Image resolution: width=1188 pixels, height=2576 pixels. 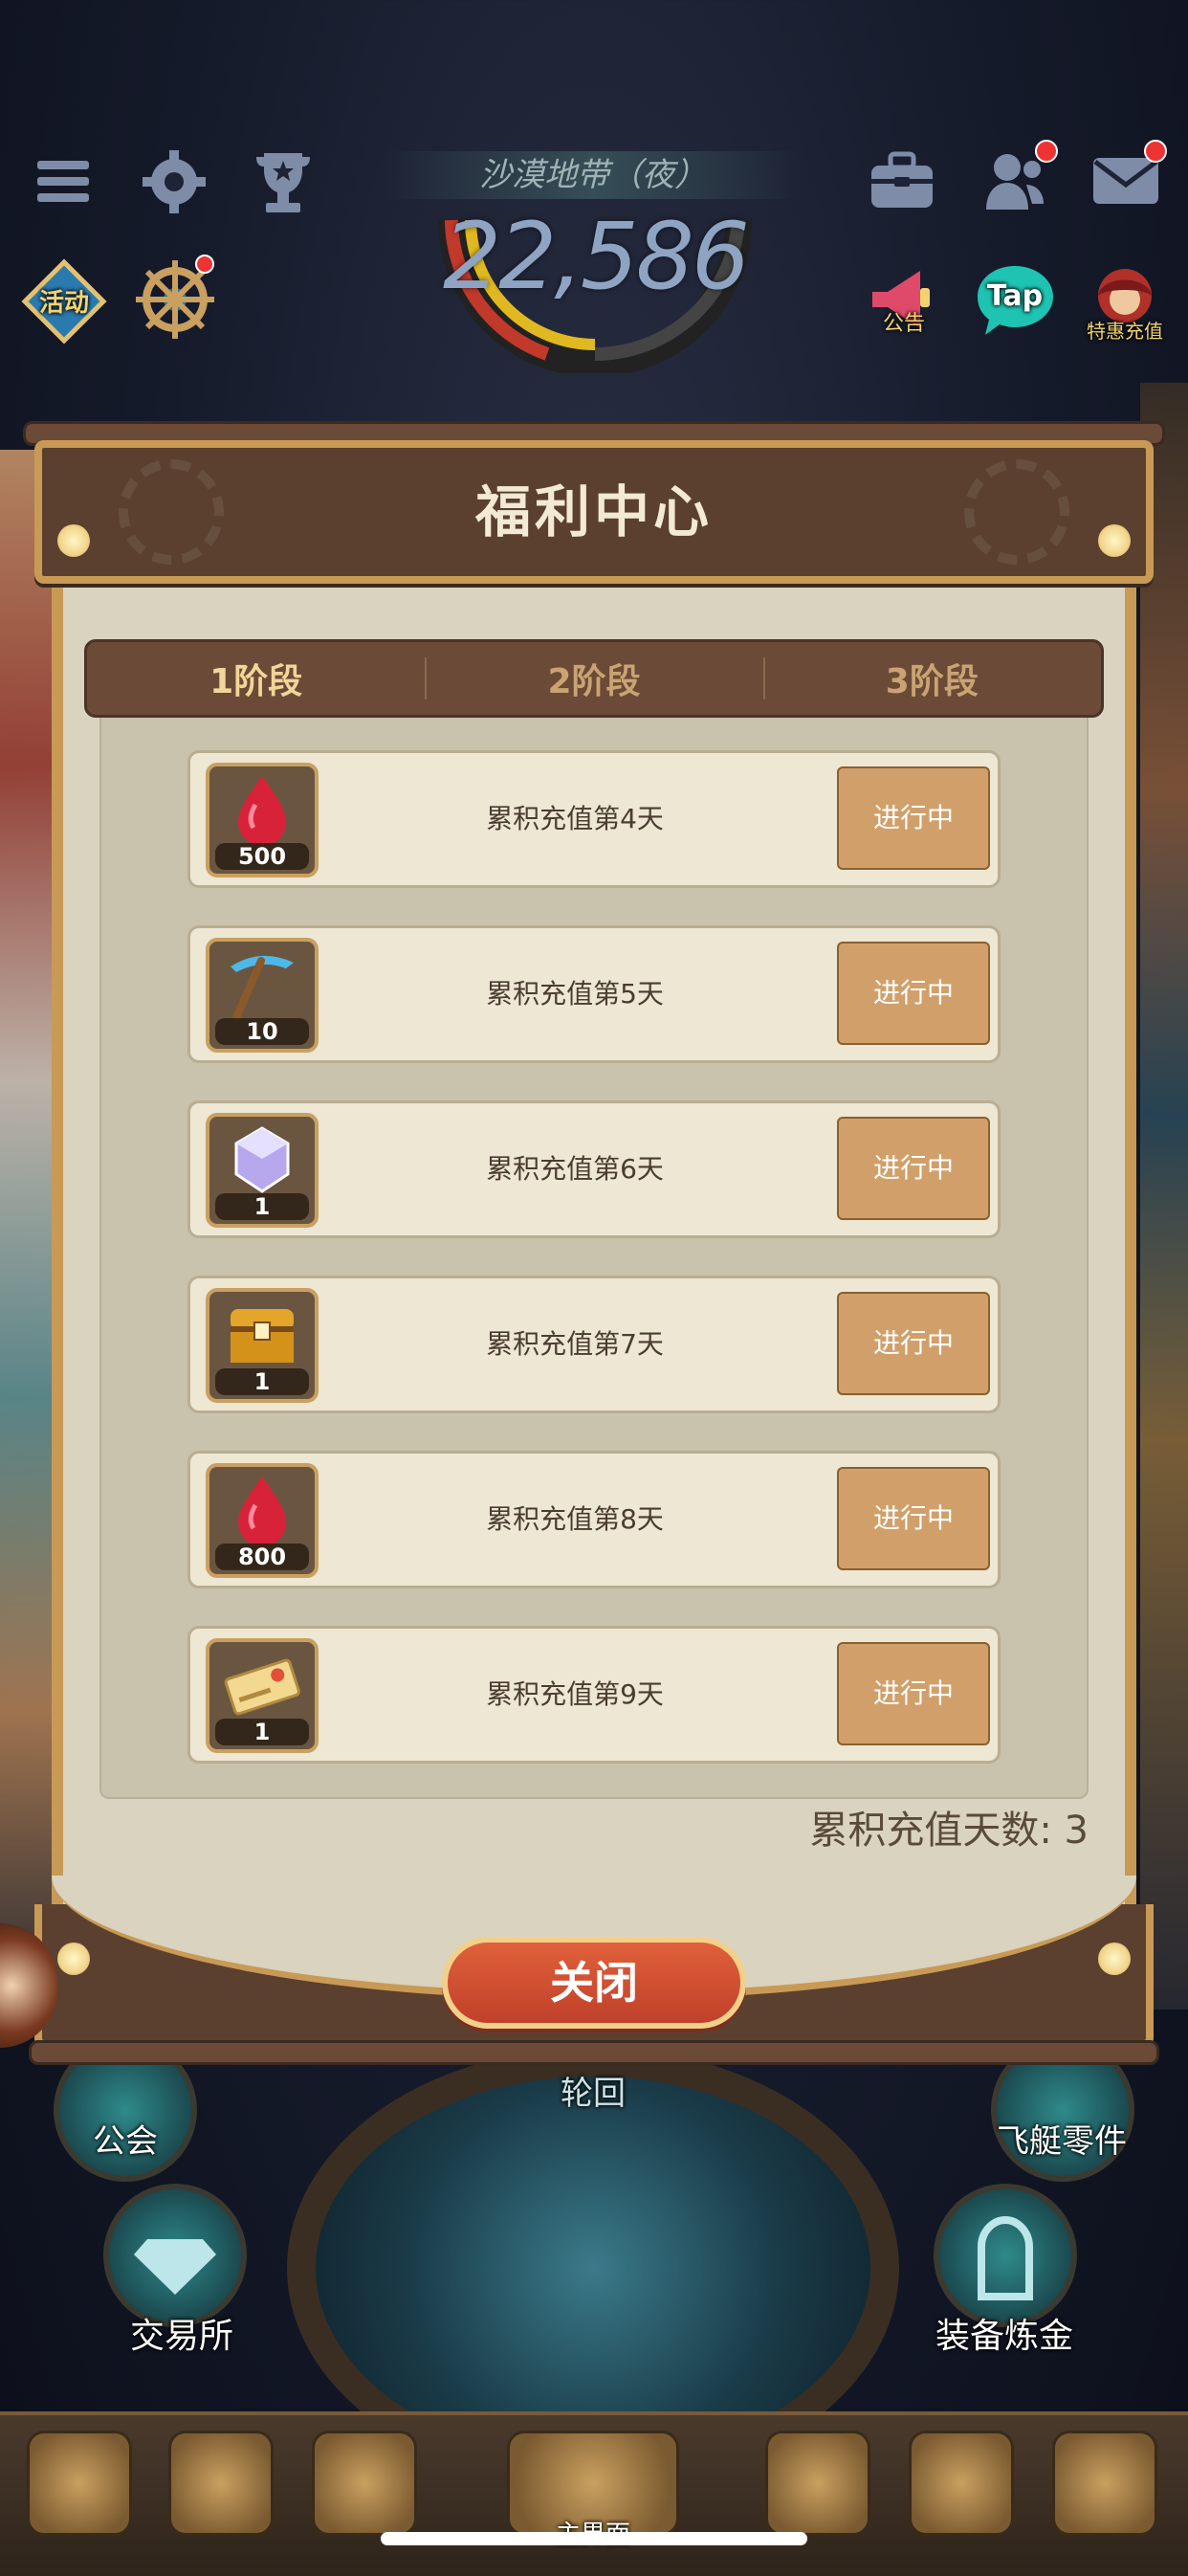 What do you see at coordinates (79, 2483) in the screenshot?
I see `nav-shield-icon` at bounding box center [79, 2483].